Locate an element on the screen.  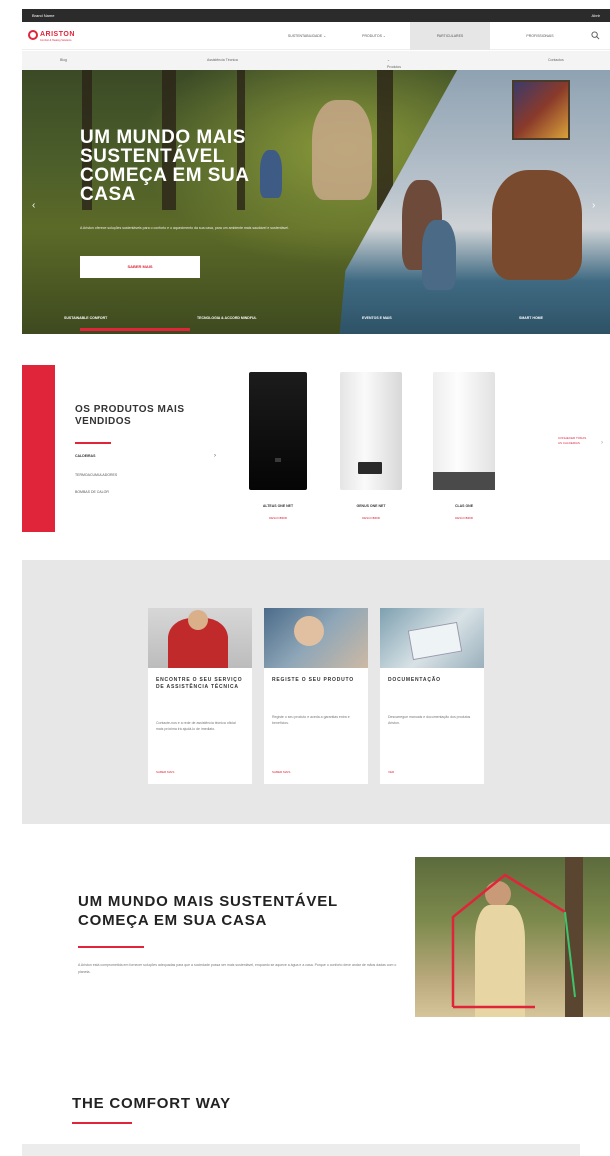
category-caldeiras: CALDEIRAS is located at coordinates (85, 456).